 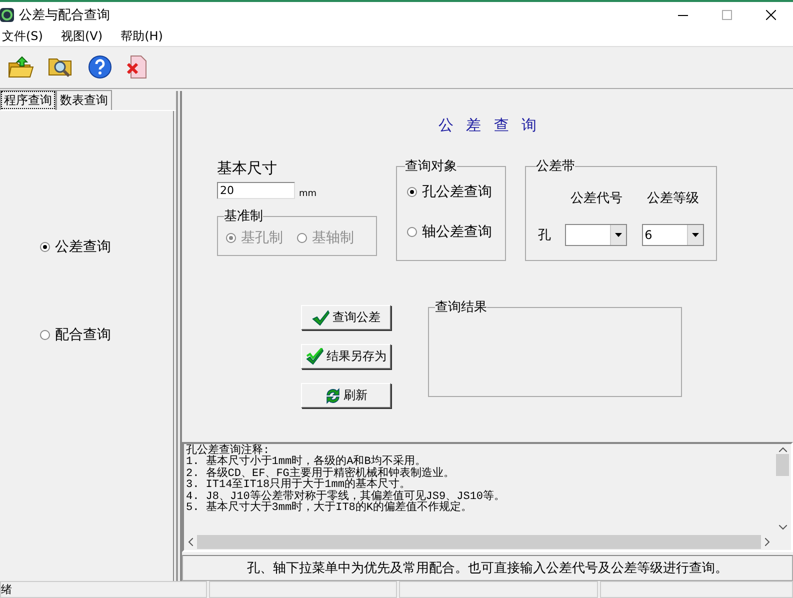 What do you see at coordinates (596, 235) in the screenshot?
I see `code-dropdown` at bounding box center [596, 235].